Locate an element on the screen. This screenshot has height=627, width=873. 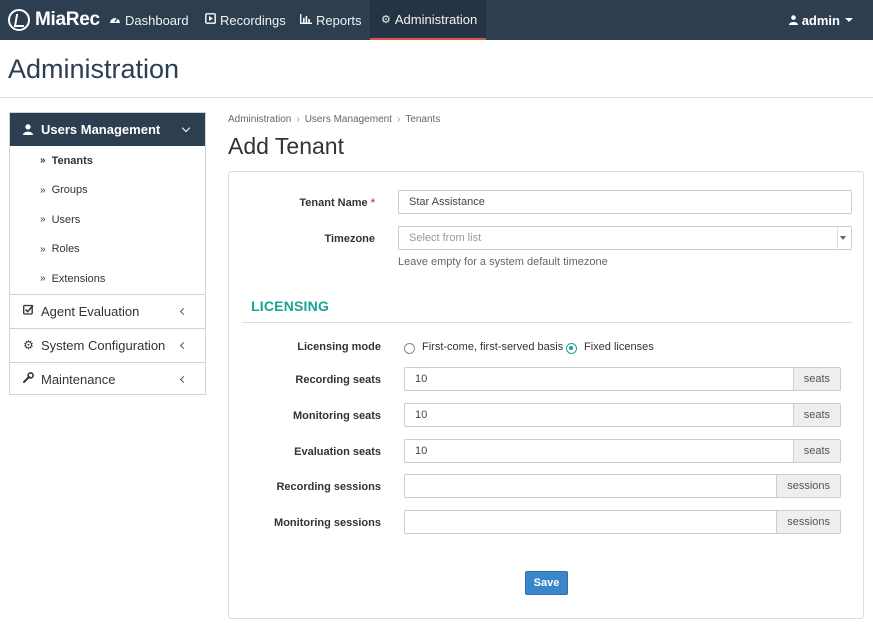
sidebar-item-roles: » Roles is located at coordinates (107, 250).